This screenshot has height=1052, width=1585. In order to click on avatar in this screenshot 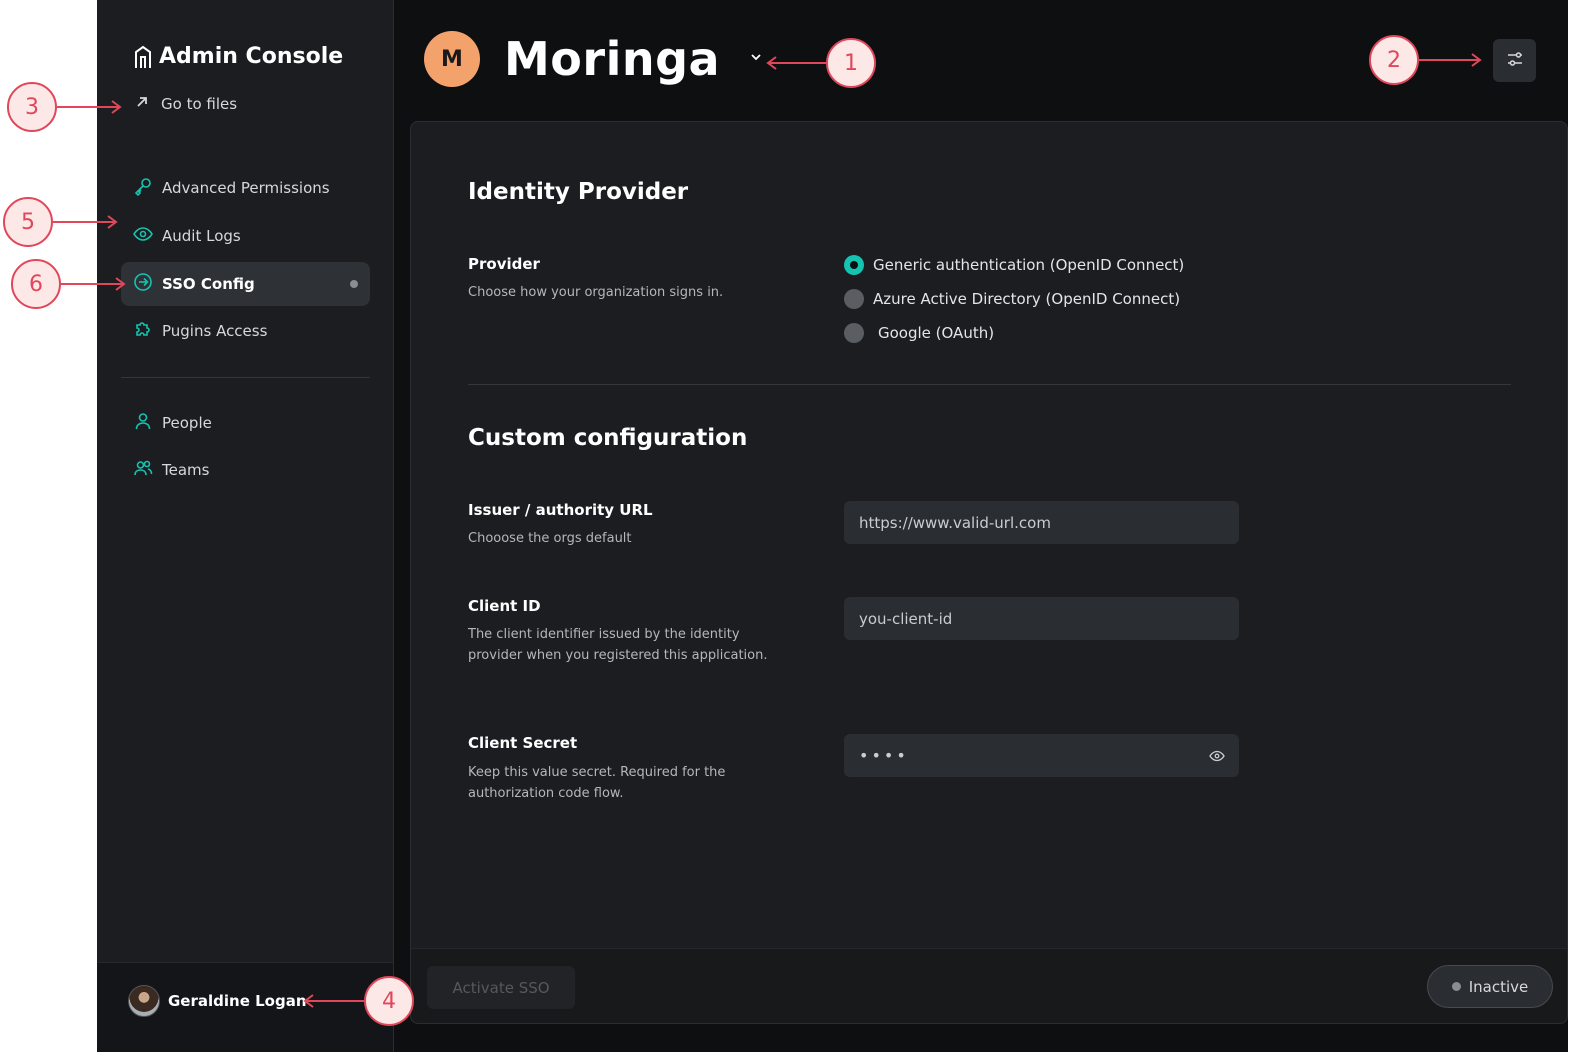, I will do `click(144, 1001)`.